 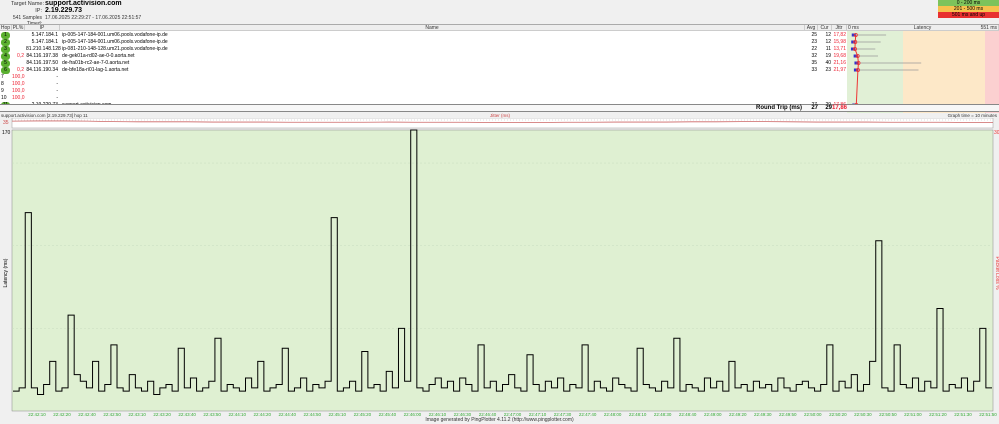 I want to click on target-ip: 2.19.229.73, so click(x=63, y=10).